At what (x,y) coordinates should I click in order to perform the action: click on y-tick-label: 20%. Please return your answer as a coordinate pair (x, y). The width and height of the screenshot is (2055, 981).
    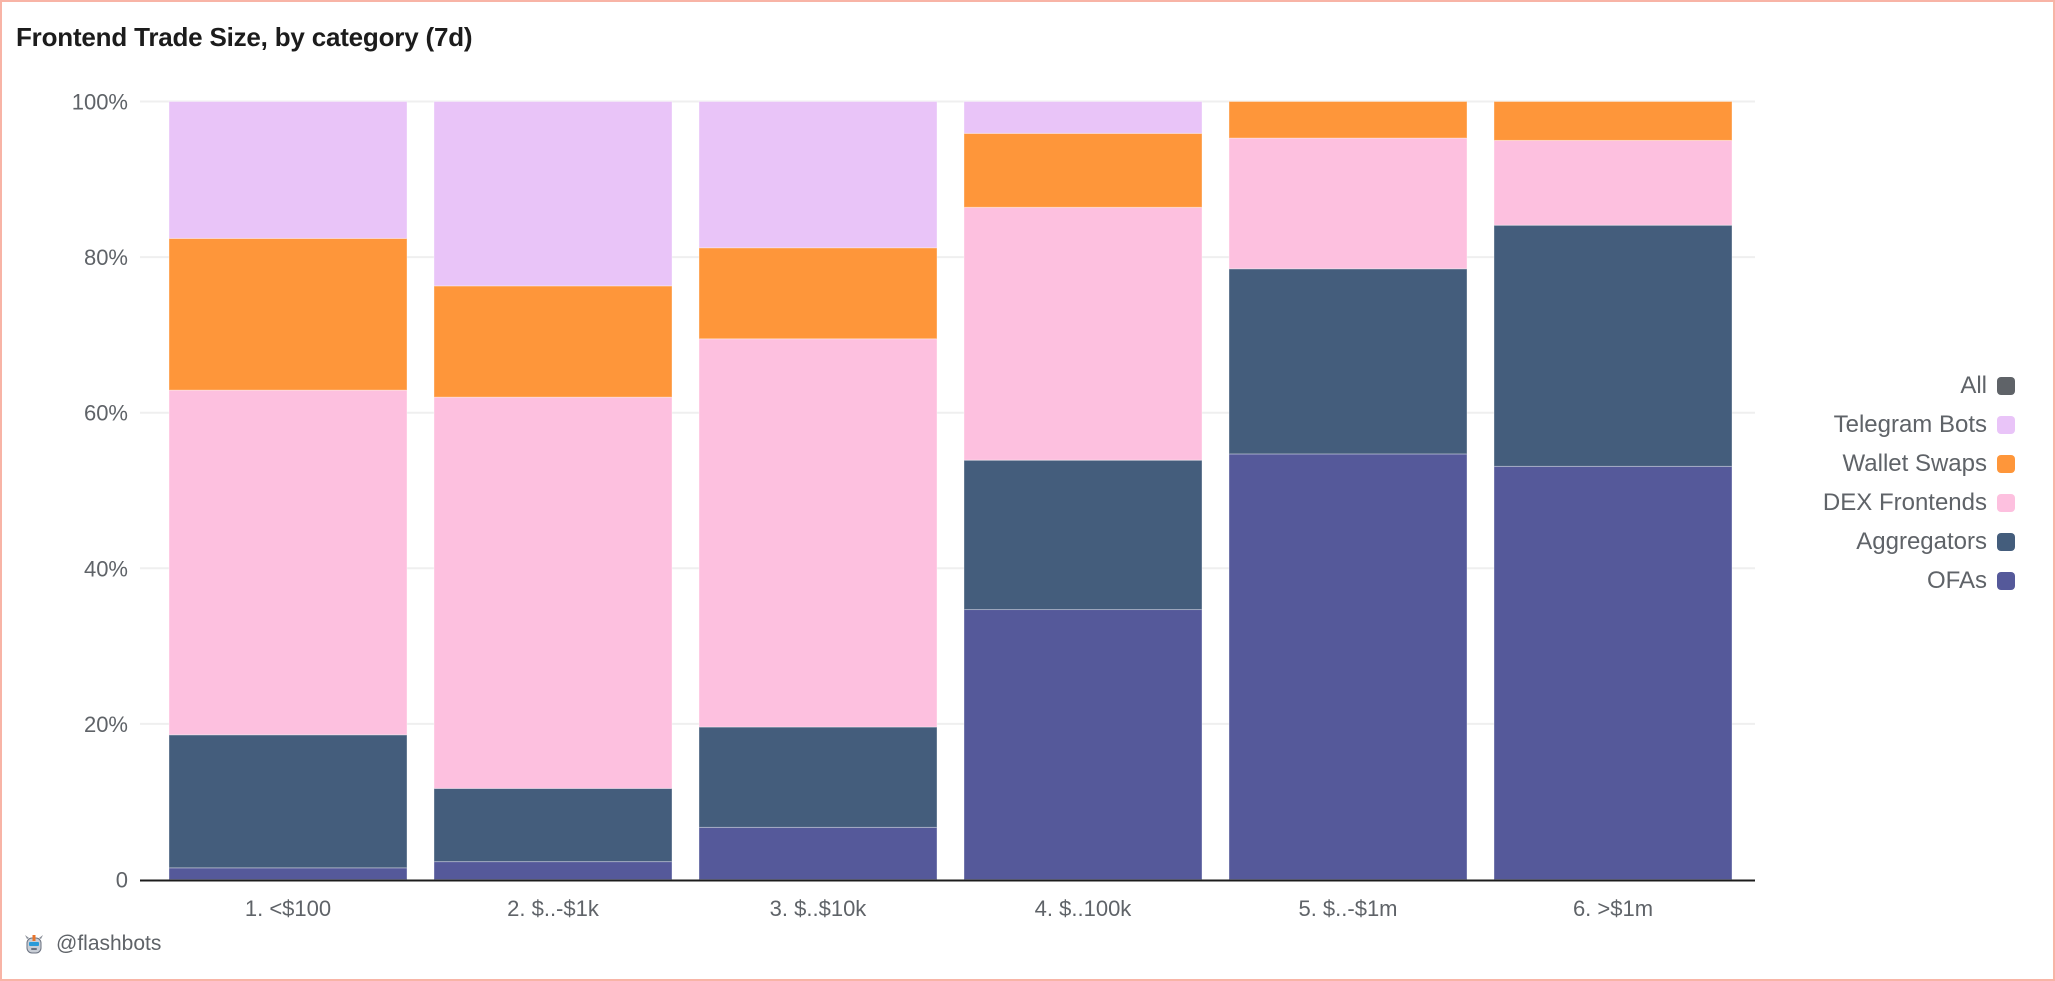
    Looking at the image, I should click on (106, 724).